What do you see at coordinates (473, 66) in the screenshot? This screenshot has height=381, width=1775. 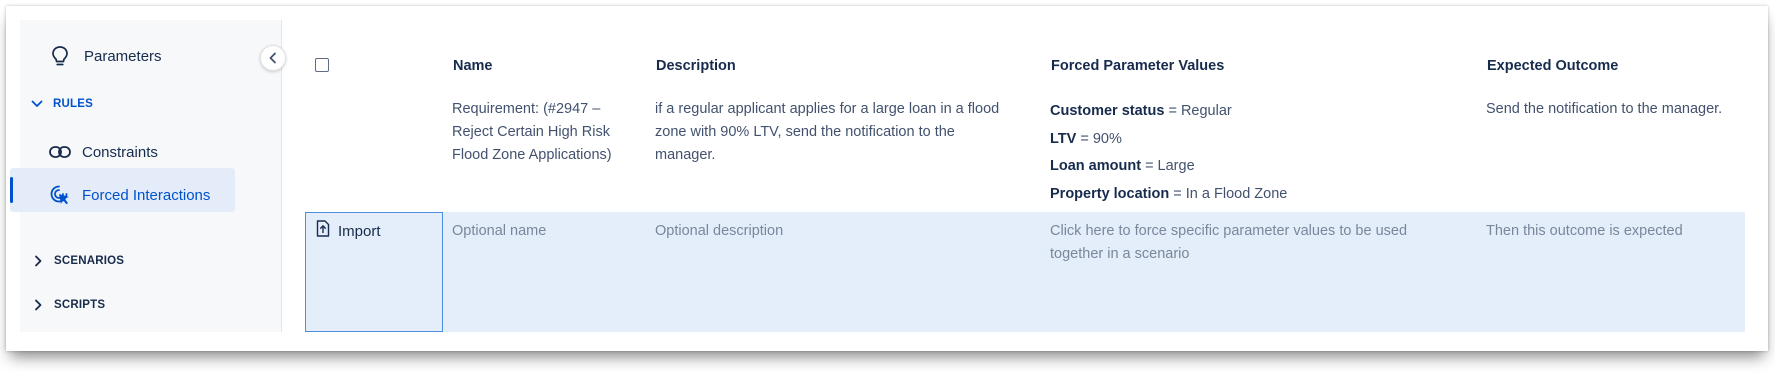 I see `column-header-name: Name` at bounding box center [473, 66].